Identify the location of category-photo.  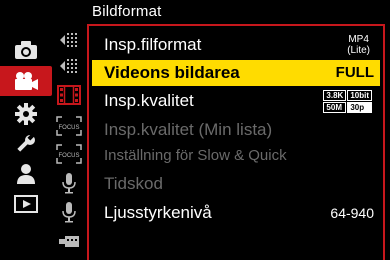
(26, 50).